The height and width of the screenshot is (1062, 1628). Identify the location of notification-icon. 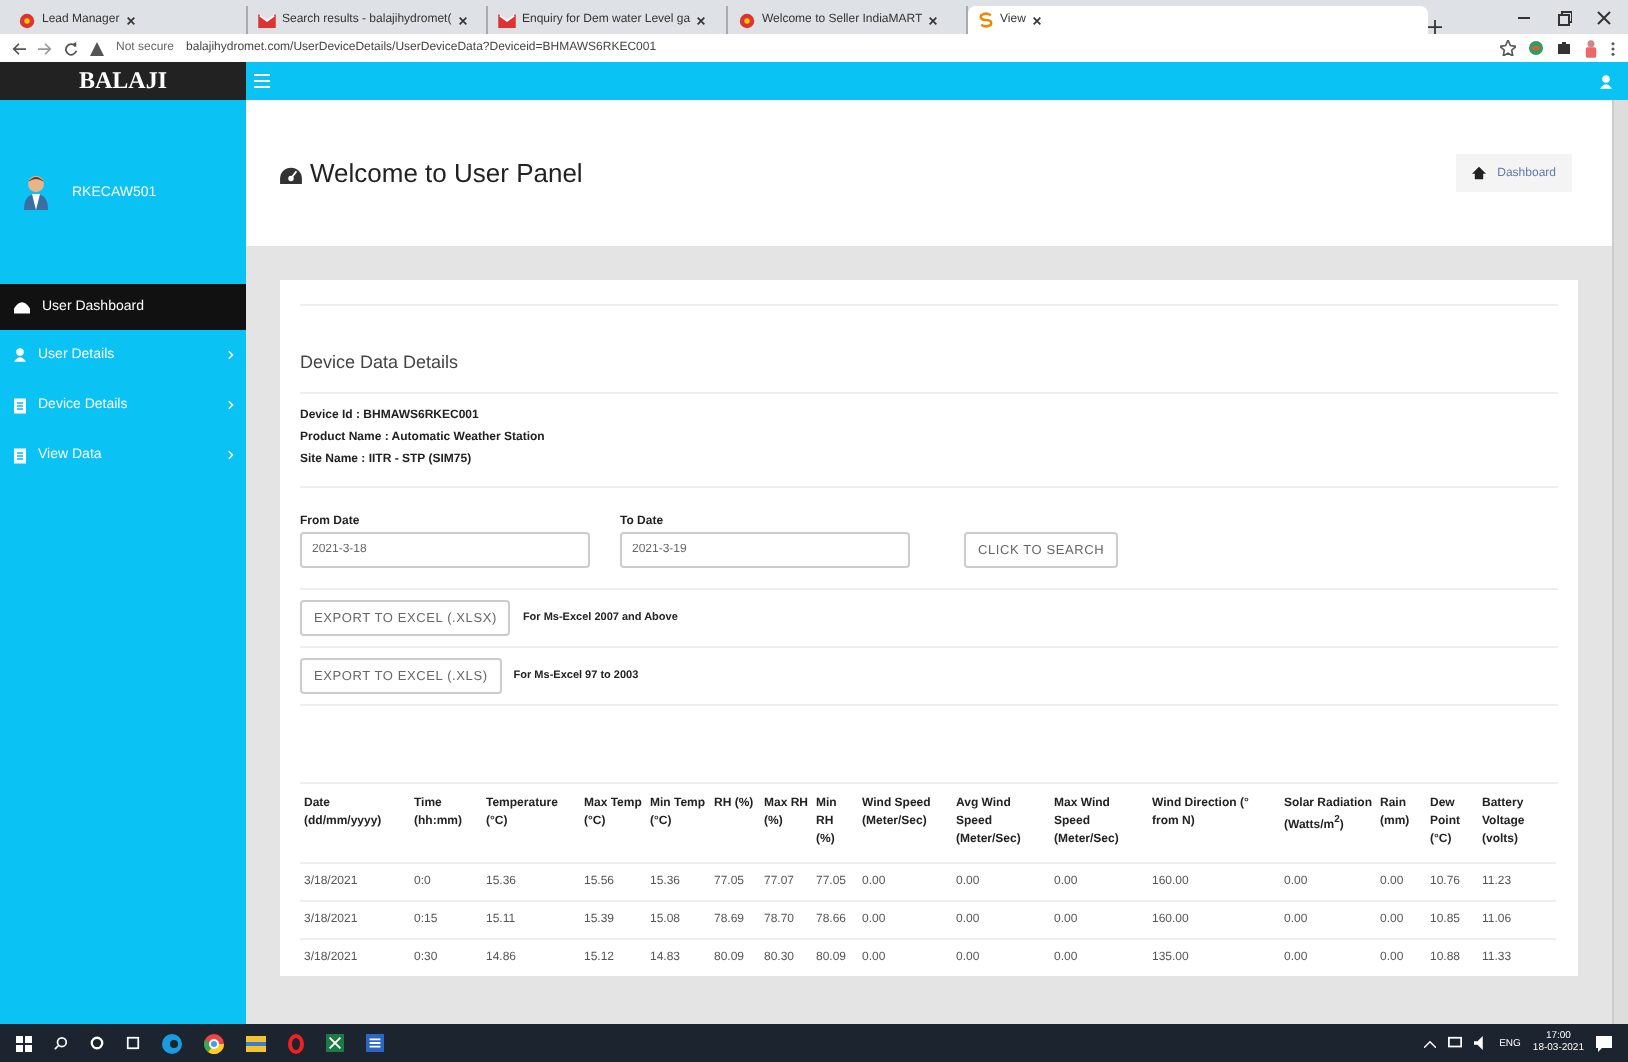
(1604, 1043).